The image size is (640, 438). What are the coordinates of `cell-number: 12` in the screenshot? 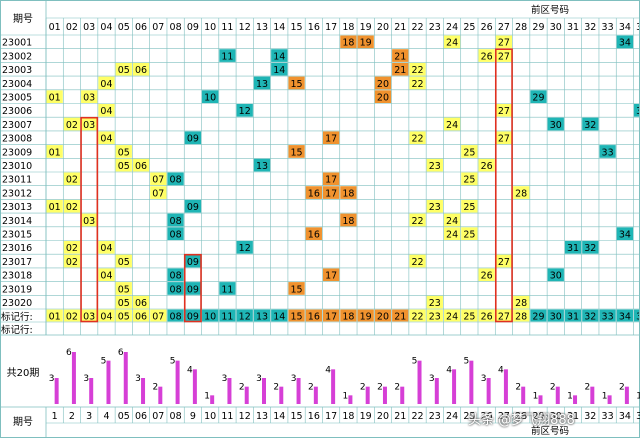 It's located at (245, 111).